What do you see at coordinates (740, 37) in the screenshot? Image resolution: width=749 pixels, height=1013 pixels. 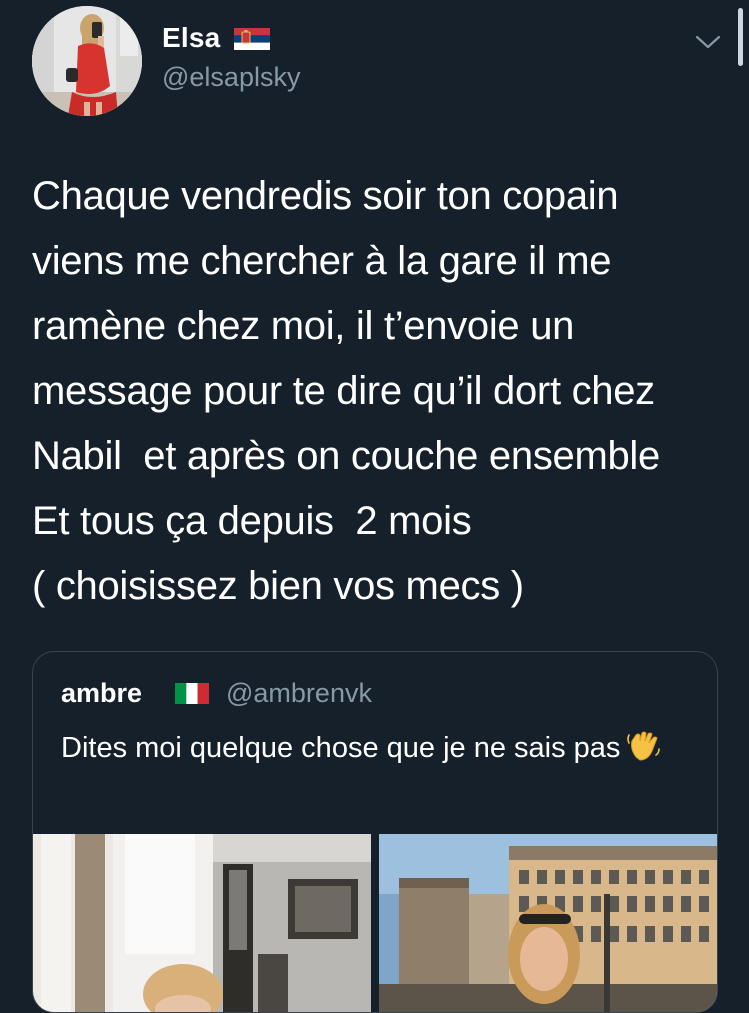 I see `scrollbar` at bounding box center [740, 37].